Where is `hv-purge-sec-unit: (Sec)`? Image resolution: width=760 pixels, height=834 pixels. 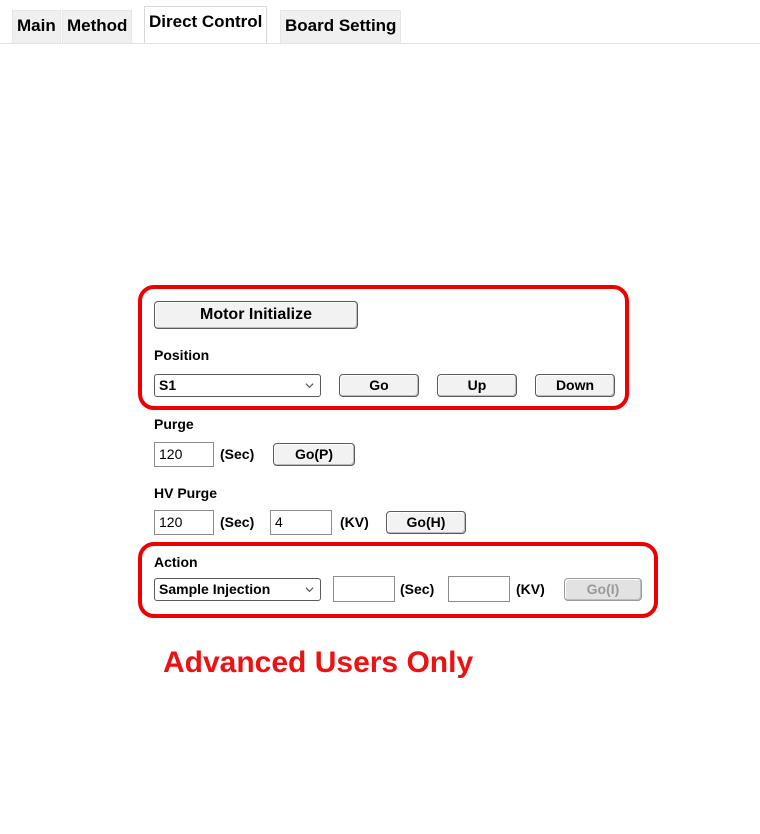 hv-purge-sec-unit: (Sec) is located at coordinates (237, 522).